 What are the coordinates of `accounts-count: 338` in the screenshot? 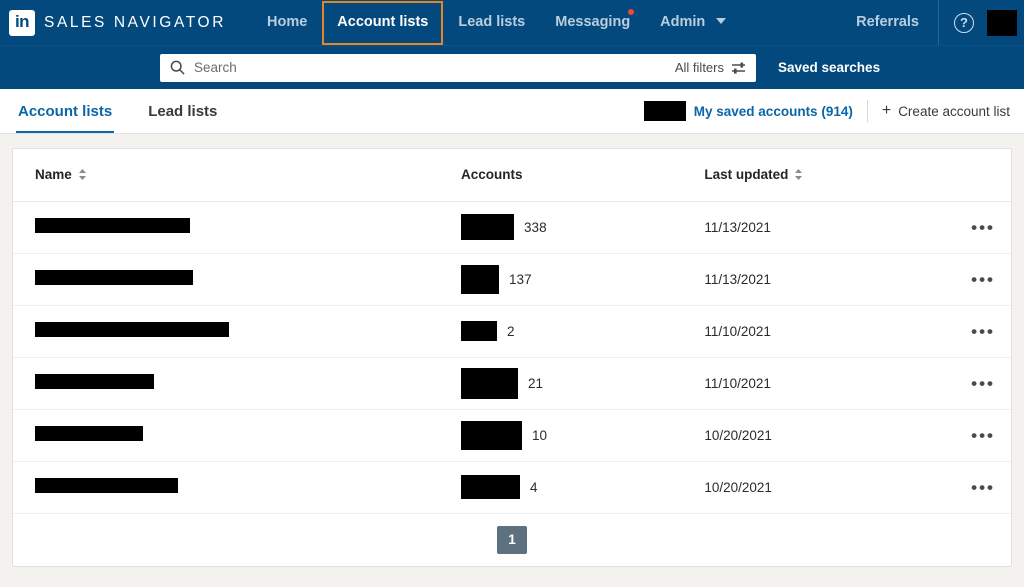 It's located at (535, 227).